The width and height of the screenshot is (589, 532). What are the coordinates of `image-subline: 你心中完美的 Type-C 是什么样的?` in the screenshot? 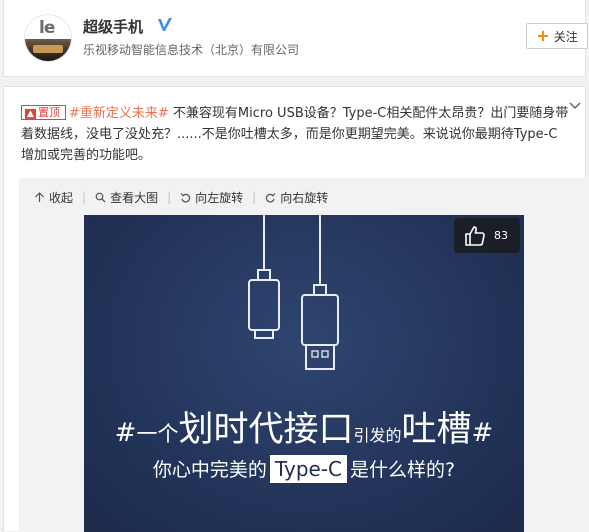 It's located at (304, 469).